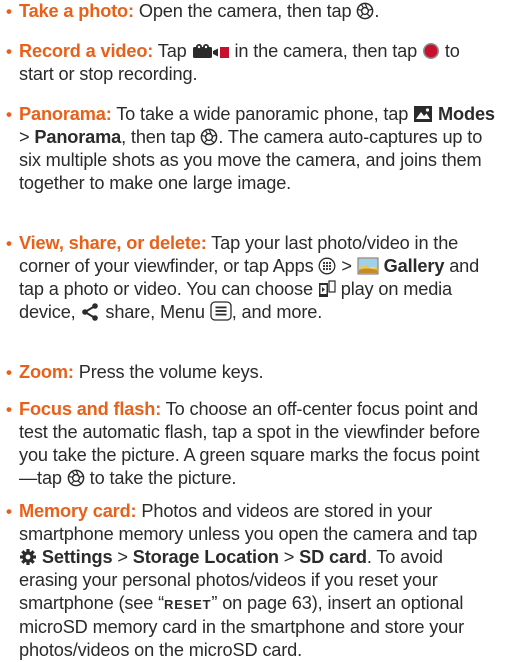  What do you see at coordinates (155, 312) in the screenshot?
I see `tip-body: share, Menu` at bounding box center [155, 312].